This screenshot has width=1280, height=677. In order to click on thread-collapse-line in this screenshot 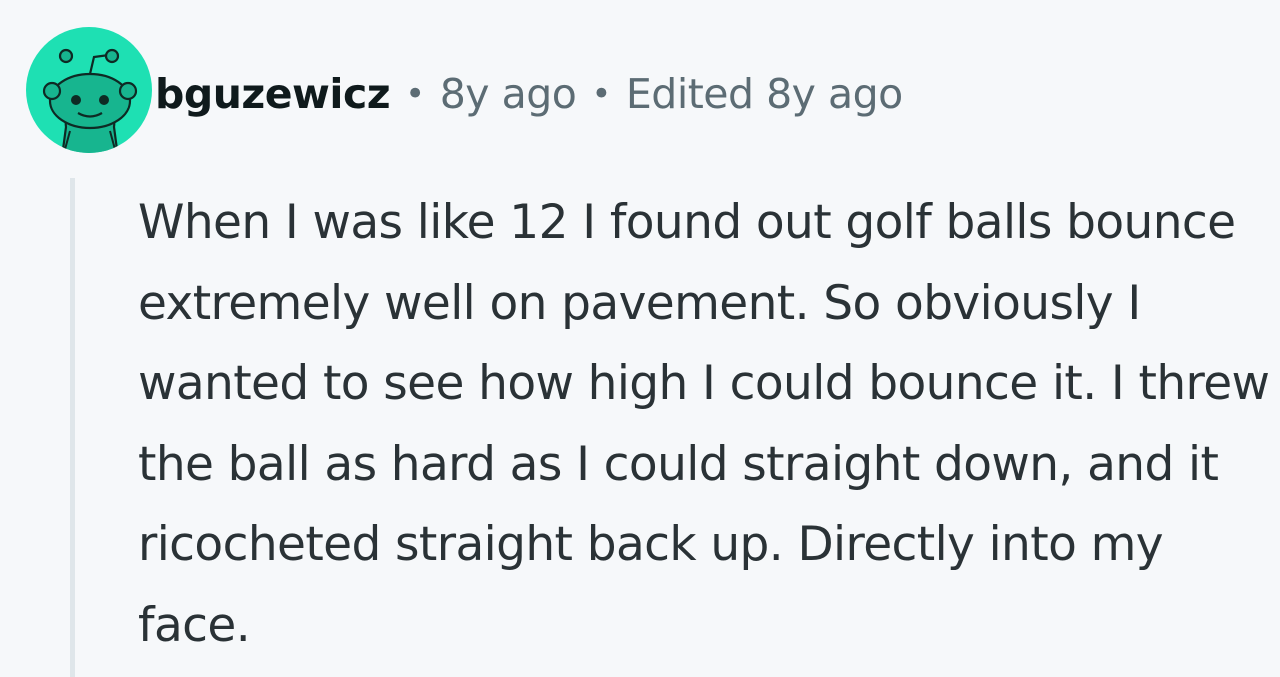, I will do `click(72, 427)`.